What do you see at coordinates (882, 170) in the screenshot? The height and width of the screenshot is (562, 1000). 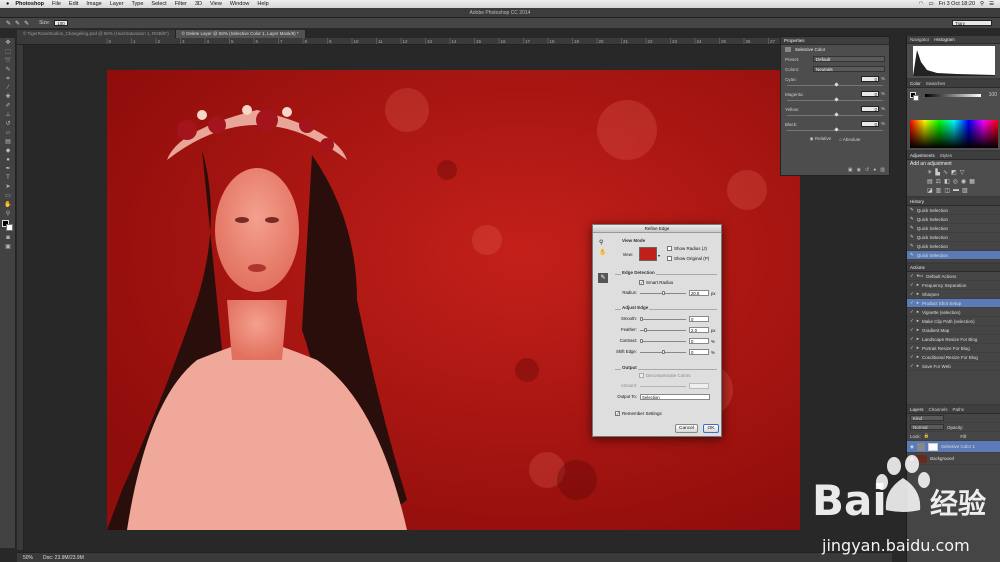 I see `delete-adjustment-icon: ▥` at bounding box center [882, 170].